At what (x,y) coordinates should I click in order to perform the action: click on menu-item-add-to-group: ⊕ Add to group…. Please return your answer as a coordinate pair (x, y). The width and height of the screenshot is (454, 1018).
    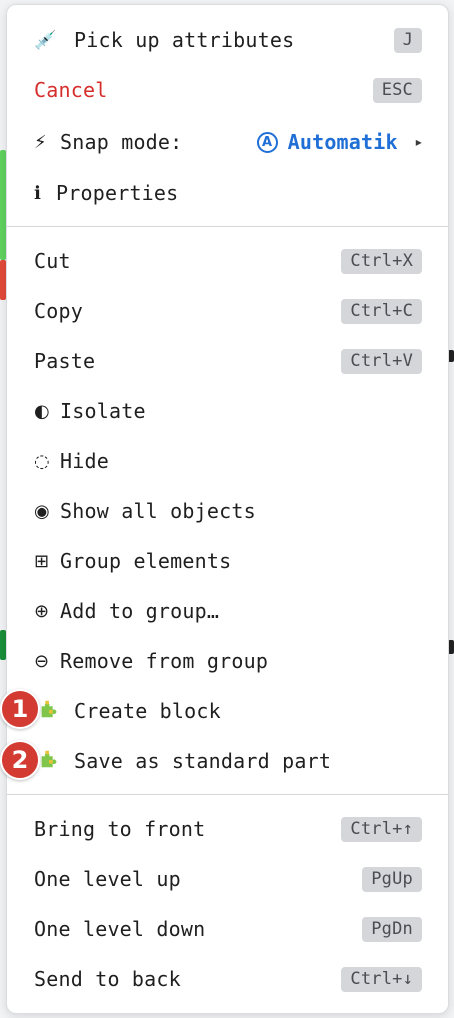
    Looking at the image, I should click on (227, 611).